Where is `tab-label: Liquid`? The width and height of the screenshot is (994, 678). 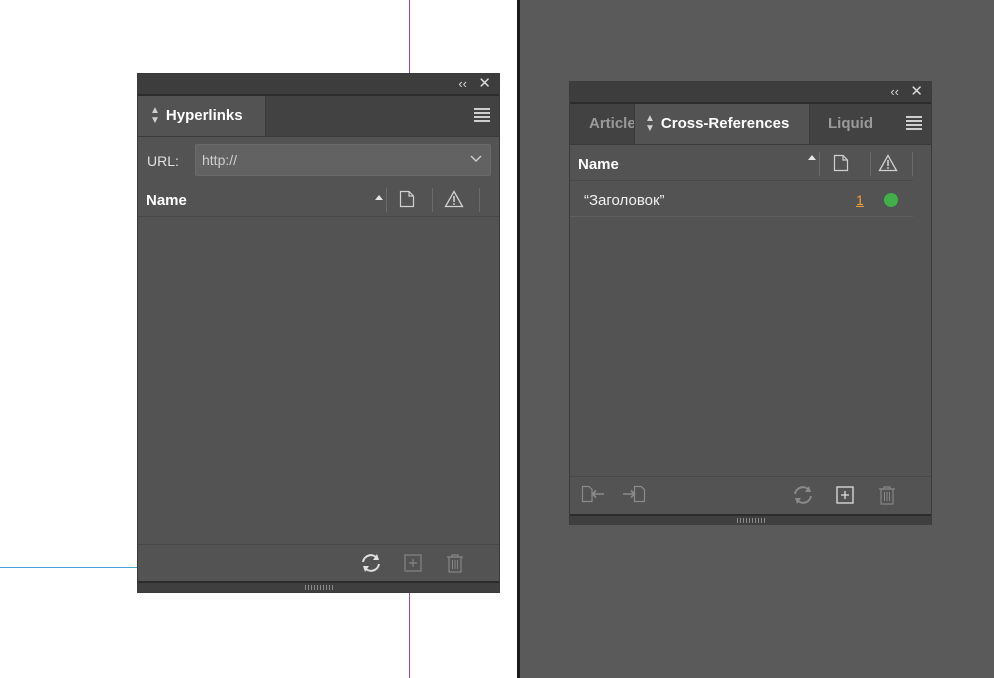 tab-label: Liquid is located at coordinates (850, 123).